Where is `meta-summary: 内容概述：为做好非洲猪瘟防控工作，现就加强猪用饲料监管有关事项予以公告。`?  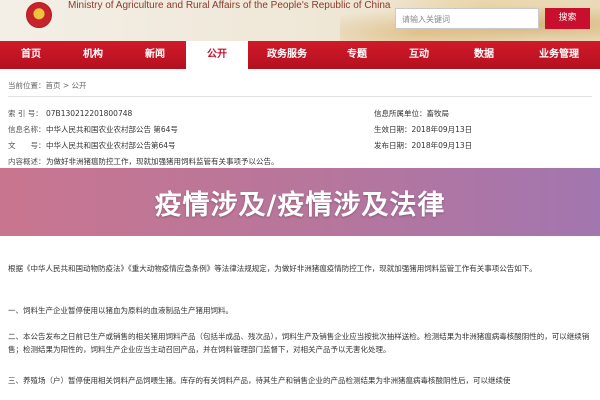
meta-summary: 内容概述：为做好非洲猪瘟防控工作，现就加强猪用饲料监管有关事项予以公告。 is located at coordinates (143, 161).